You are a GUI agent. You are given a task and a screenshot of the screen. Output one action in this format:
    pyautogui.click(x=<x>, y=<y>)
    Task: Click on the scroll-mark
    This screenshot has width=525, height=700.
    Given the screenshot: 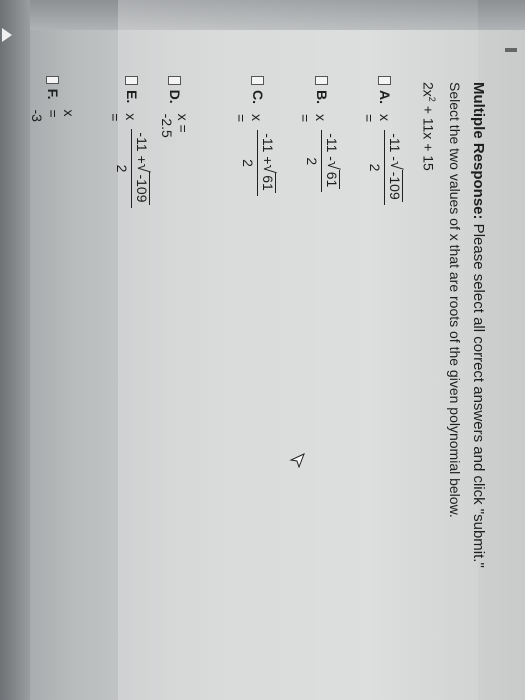 What is the action you would take?
    pyautogui.click(x=511, y=50)
    